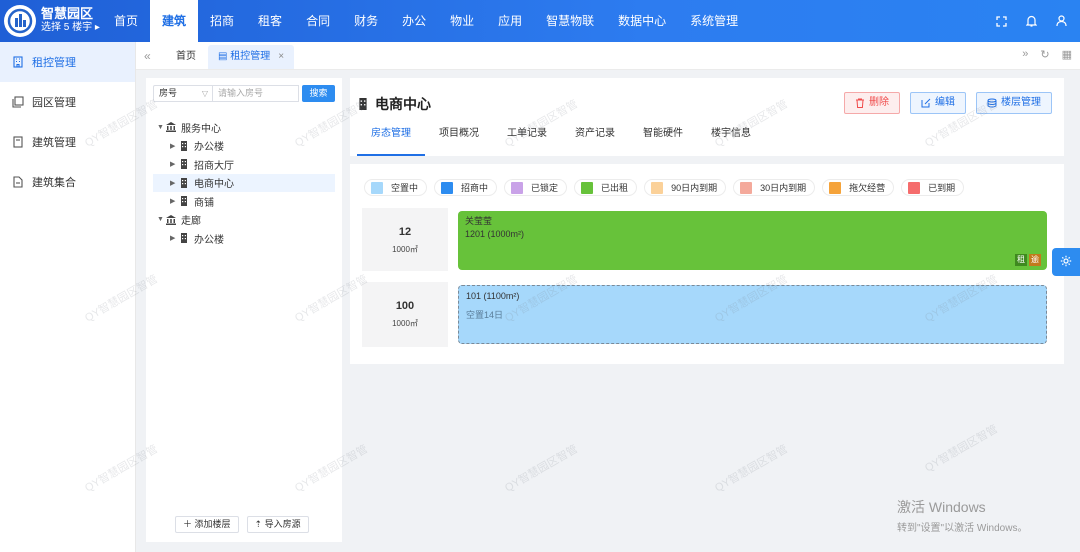  I want to click on tab-asset-records: 资产记录, so click(595, 140).